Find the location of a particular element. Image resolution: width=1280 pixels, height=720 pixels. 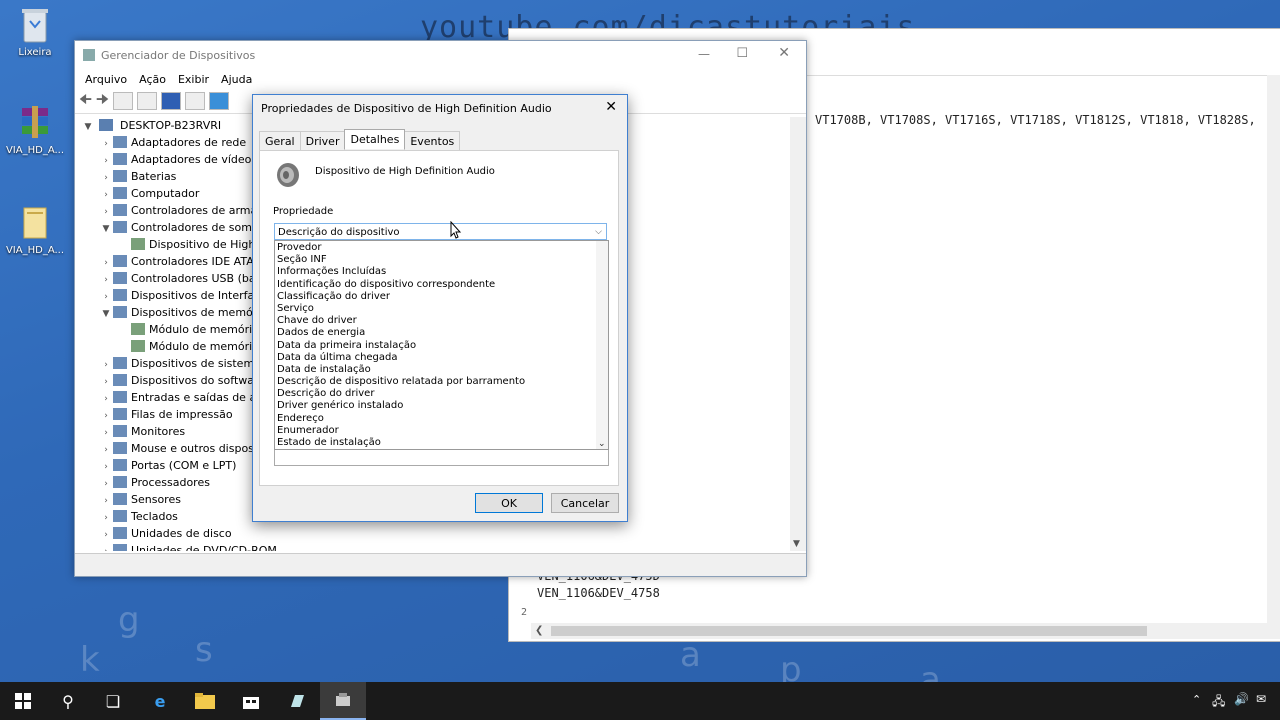

notification-icon: ✉ is located at coordinates (1261, 699).